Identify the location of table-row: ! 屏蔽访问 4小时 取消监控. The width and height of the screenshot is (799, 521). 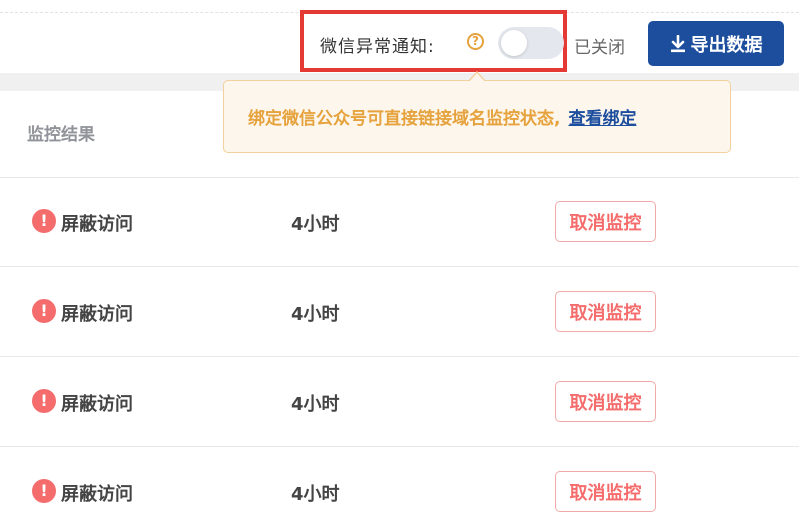
(399, 484).